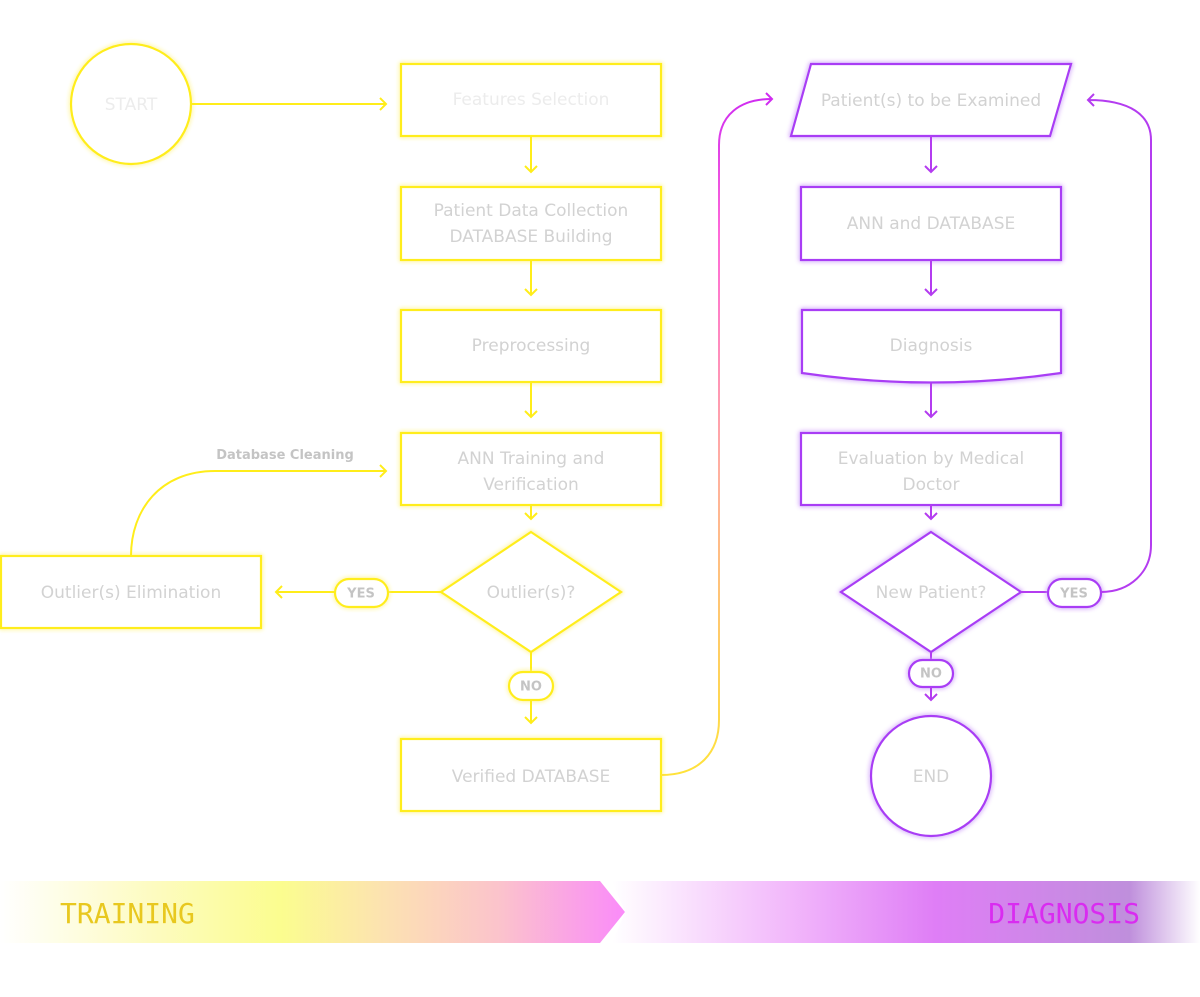 This screenshot has width=1200, height=997. I want to click on data-collection-label-line1: Patient Data Collection, so click(531, 211).